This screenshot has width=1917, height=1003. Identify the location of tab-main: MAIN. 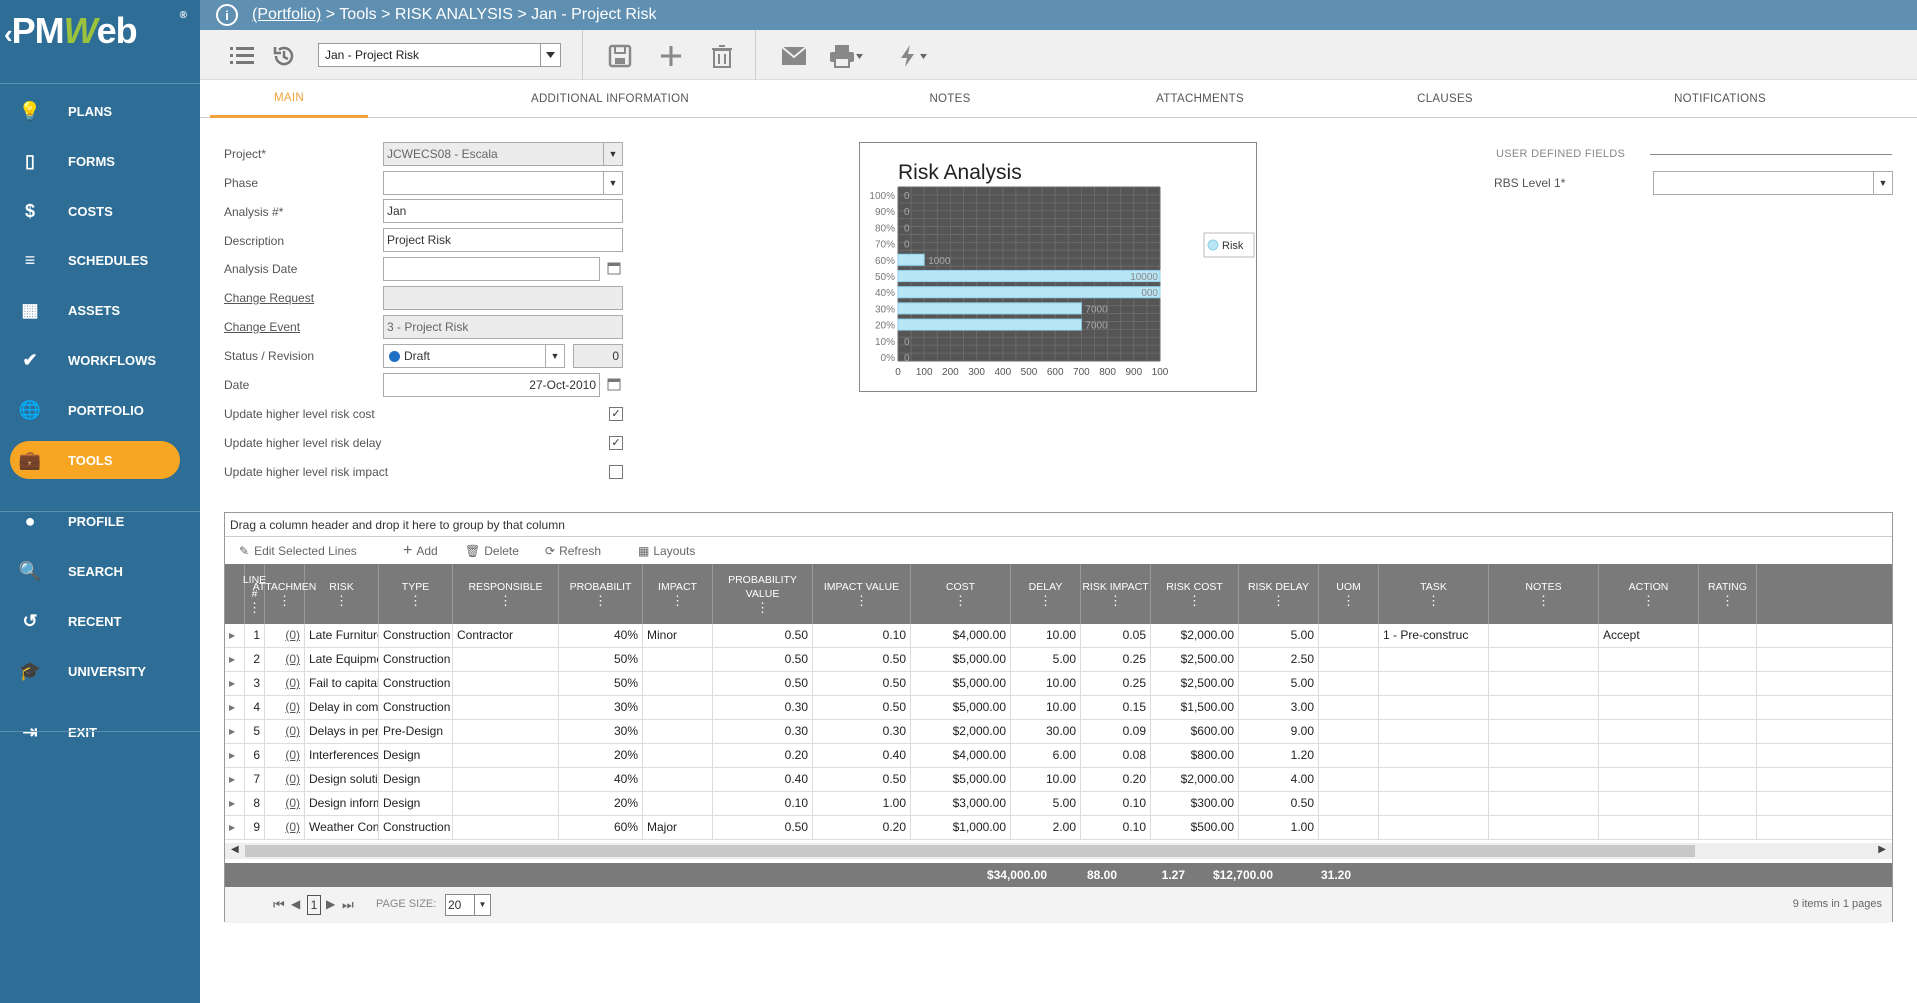
(289, 99).